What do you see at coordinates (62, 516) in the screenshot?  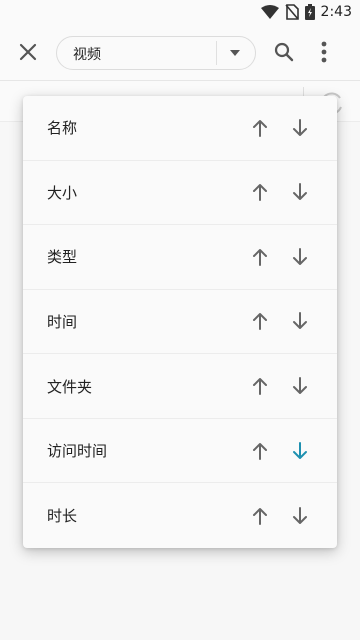 I see `sort-option-label: 时长` at bounding box center [62, 516].